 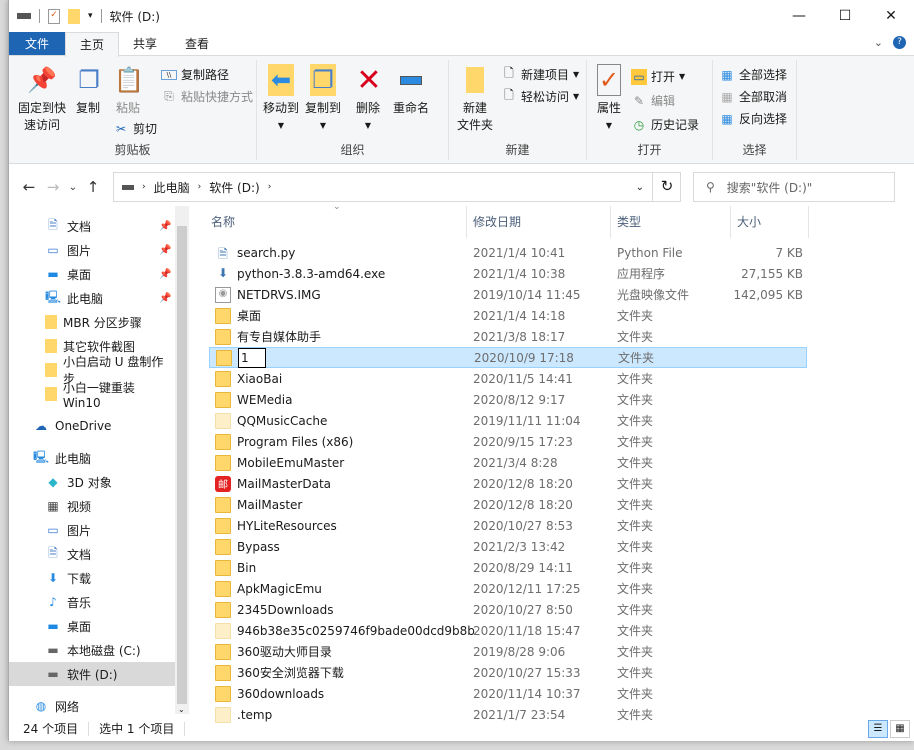 I want to click on invert-selection-button: ▦ 反向选择, so click(x=753, y=118).